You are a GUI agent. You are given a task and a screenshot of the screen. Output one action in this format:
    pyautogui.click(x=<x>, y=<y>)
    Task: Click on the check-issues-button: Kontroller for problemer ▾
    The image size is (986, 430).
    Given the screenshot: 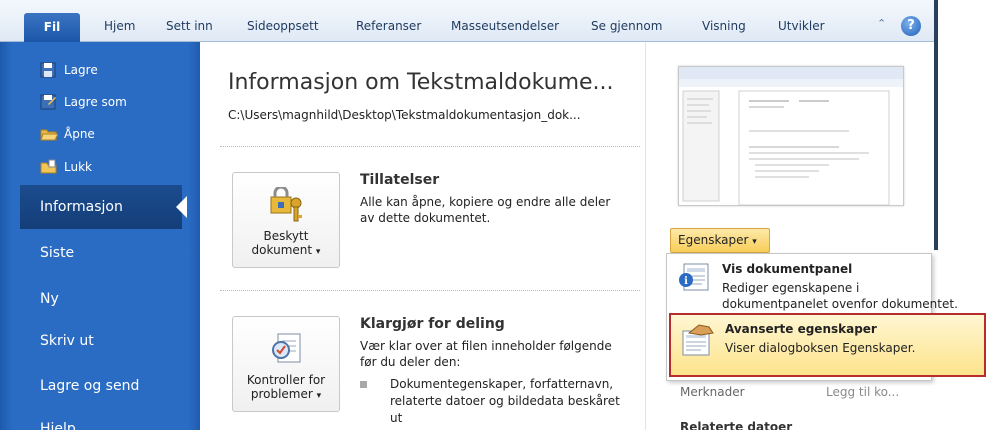 What is the action you would take?
    pyautogui.click(x=286, y=364)
    